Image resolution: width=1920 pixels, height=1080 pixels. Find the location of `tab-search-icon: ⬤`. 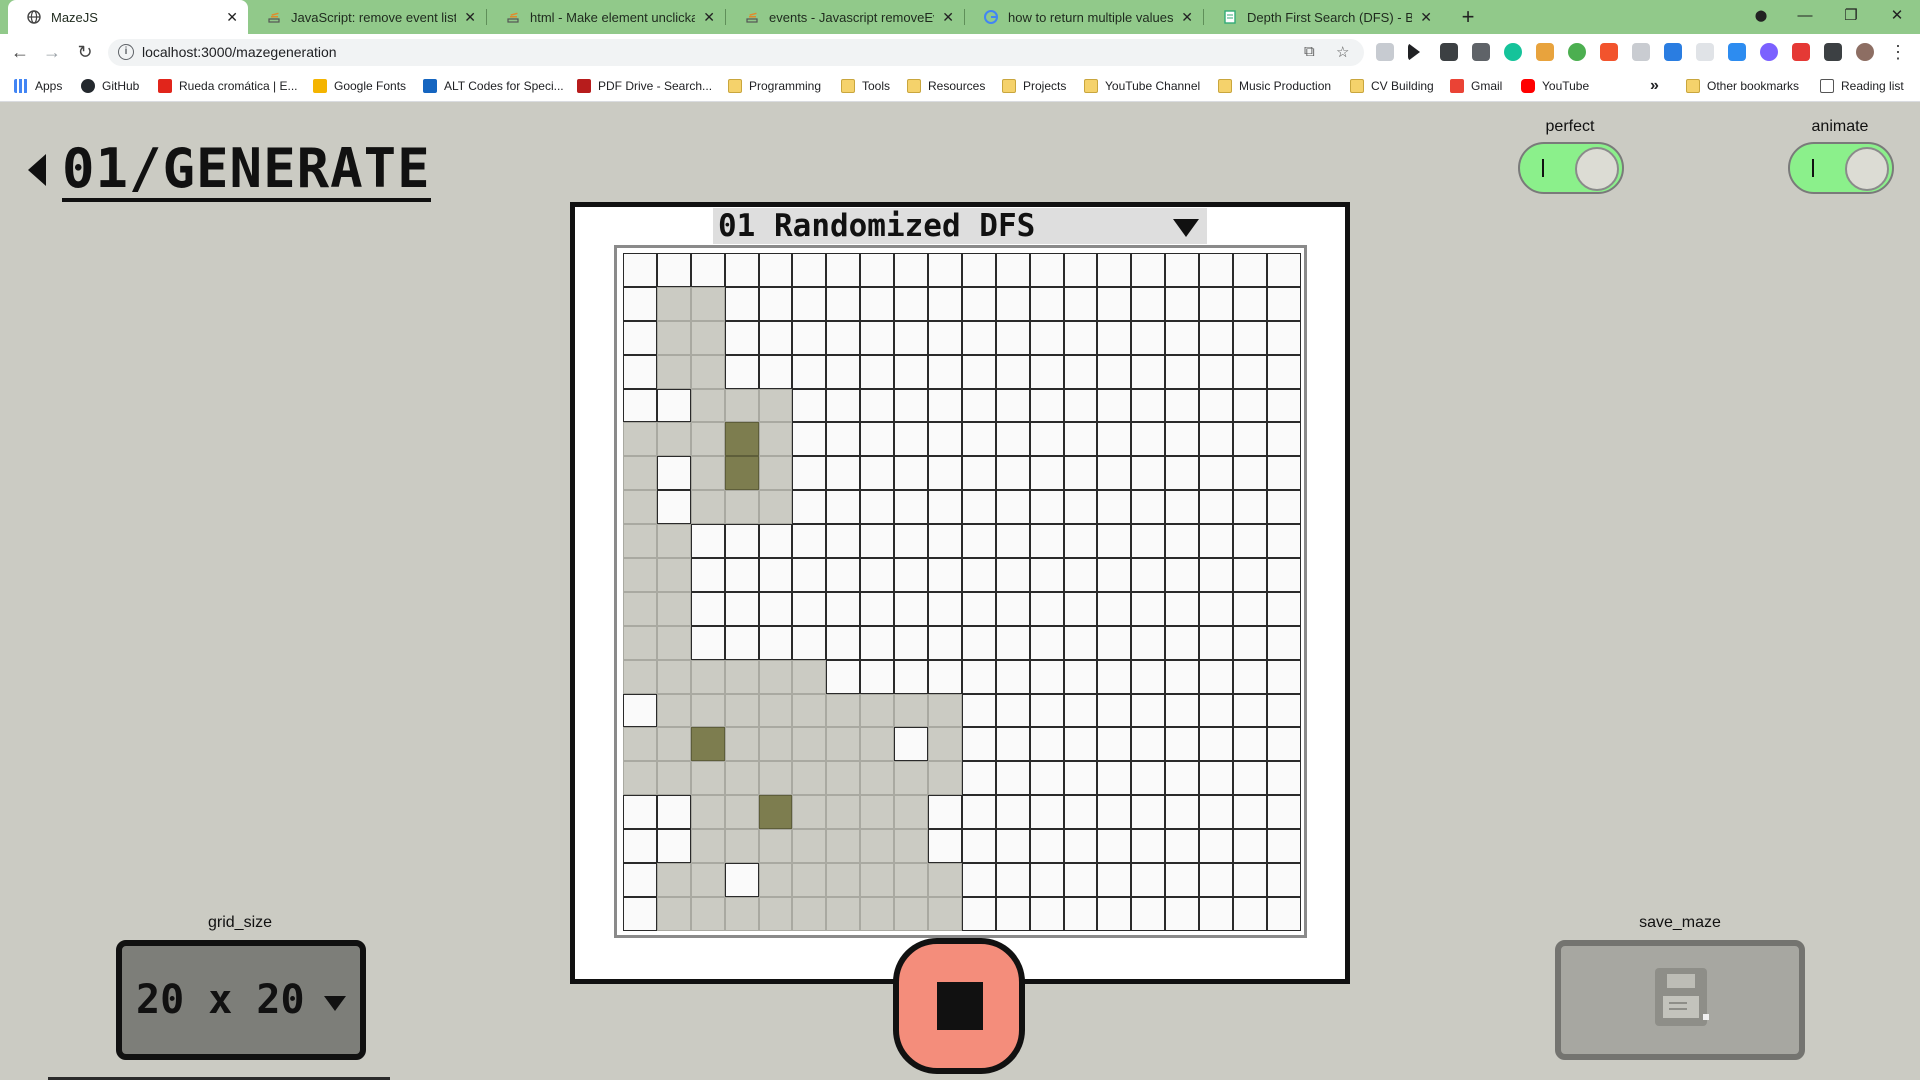

tab-search-icon: ⬤ is located at coordinates (1761, 17).